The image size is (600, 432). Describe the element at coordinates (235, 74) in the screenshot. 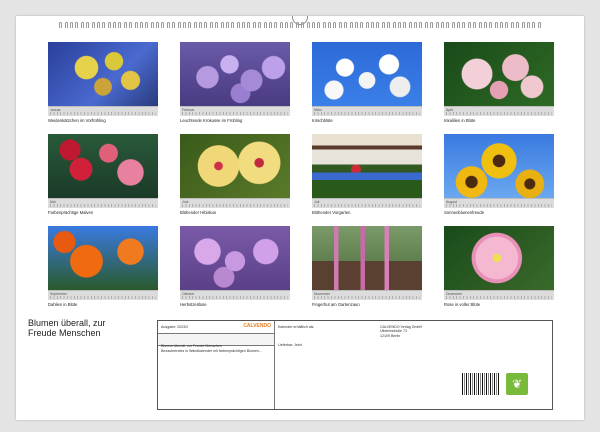

I see `photo-crocuses` at that location.